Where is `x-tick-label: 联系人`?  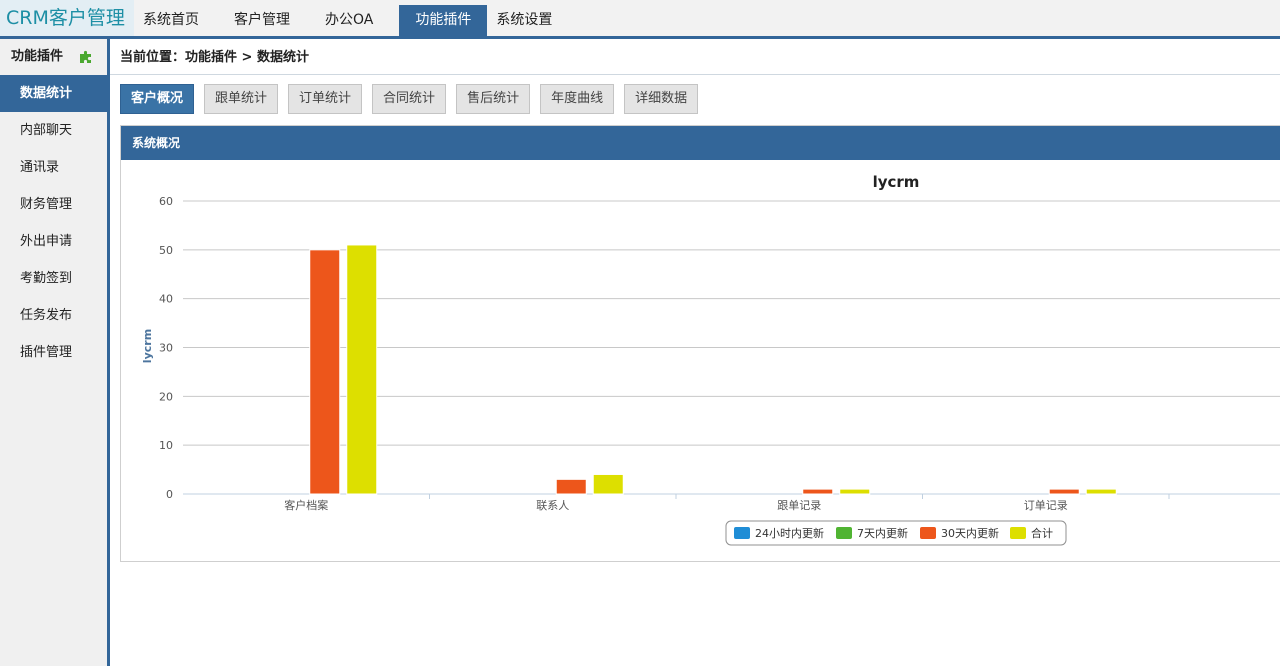 x-tick-label: 联系人 is located at coordinates (552, 505).